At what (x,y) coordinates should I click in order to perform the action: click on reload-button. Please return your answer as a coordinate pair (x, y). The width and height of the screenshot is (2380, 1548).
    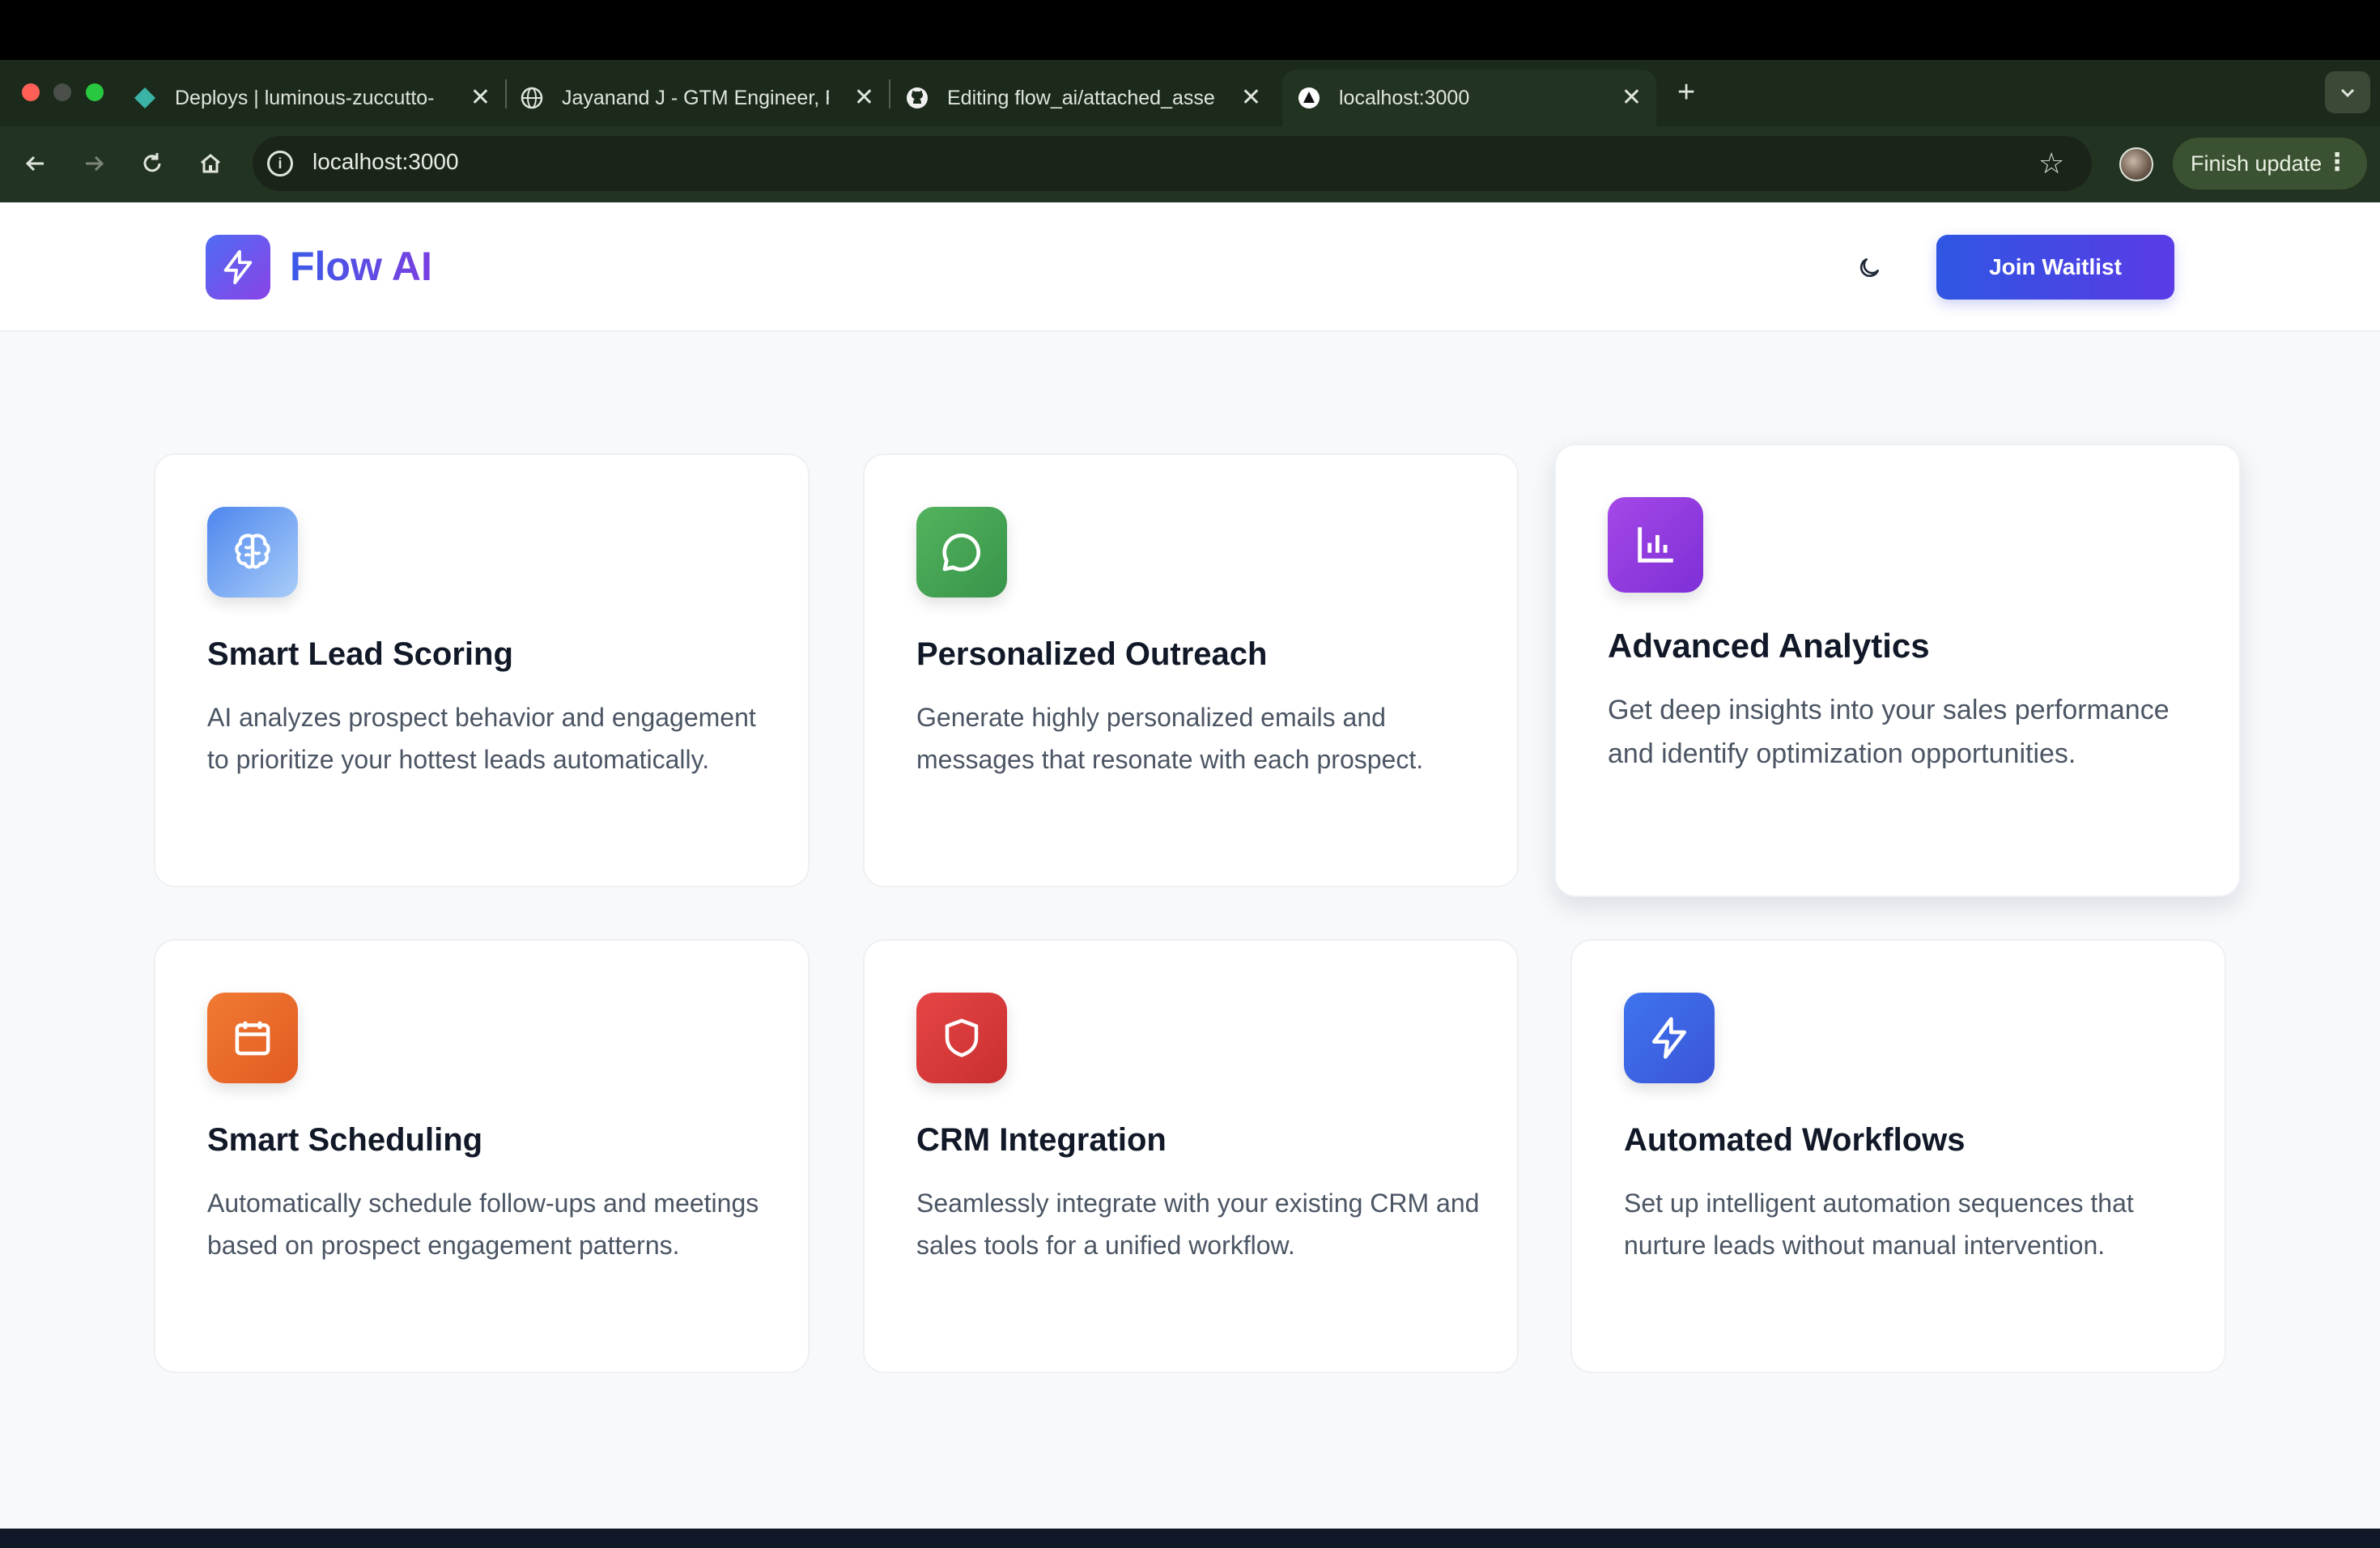
    Looking at the image, I should click on (153, 164).